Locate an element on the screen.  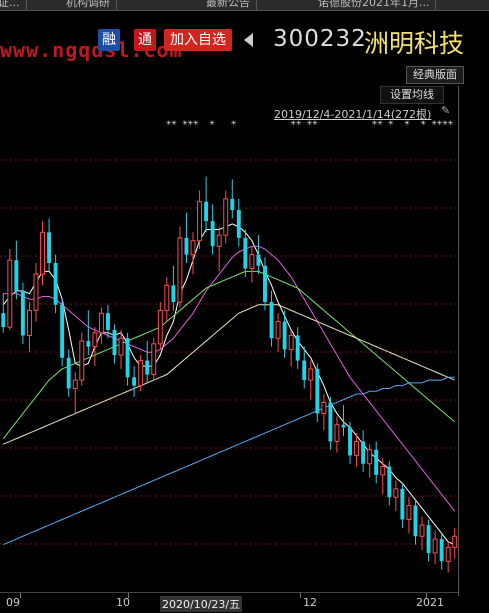
tab-institution-research: 机构调研 is located at coordinates (88, 5).